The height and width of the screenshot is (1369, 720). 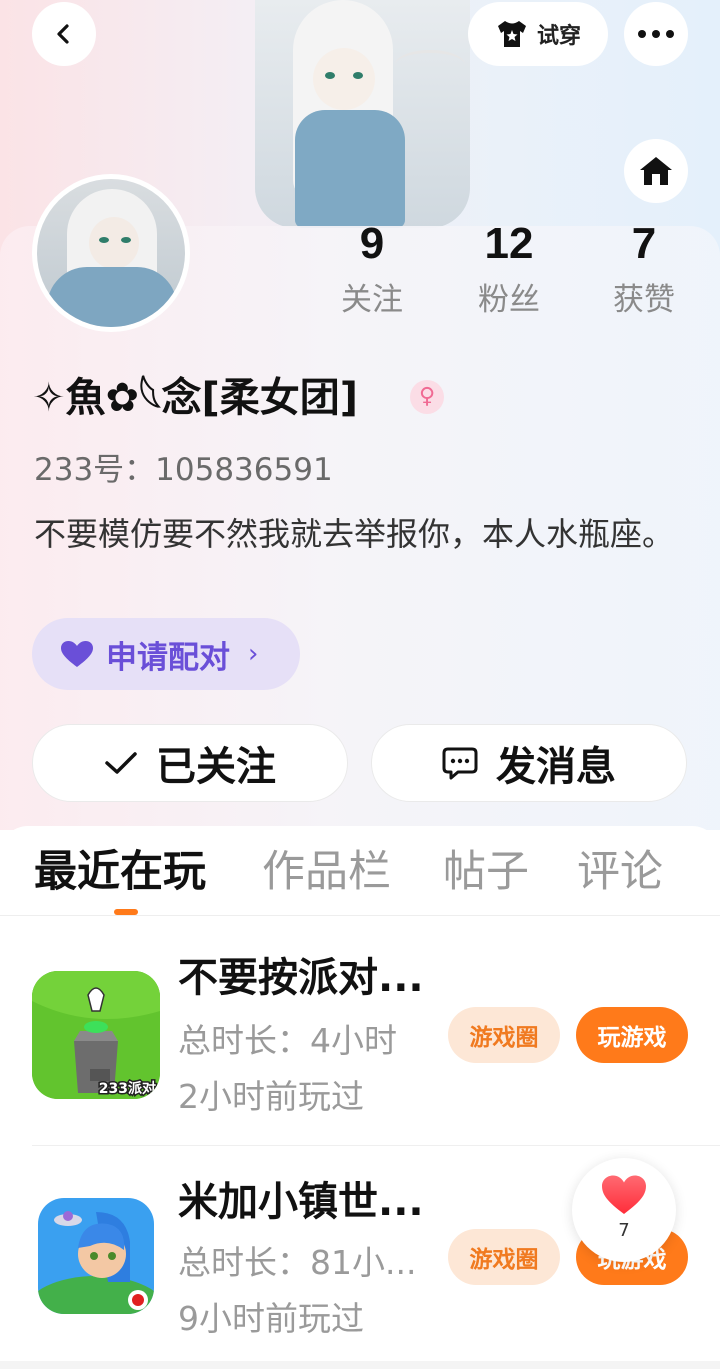 What do you see at coordinates (127, 1088) in the screenshot?
I see `game-icon-label: 233派对` at bounding box center [127, 1088].